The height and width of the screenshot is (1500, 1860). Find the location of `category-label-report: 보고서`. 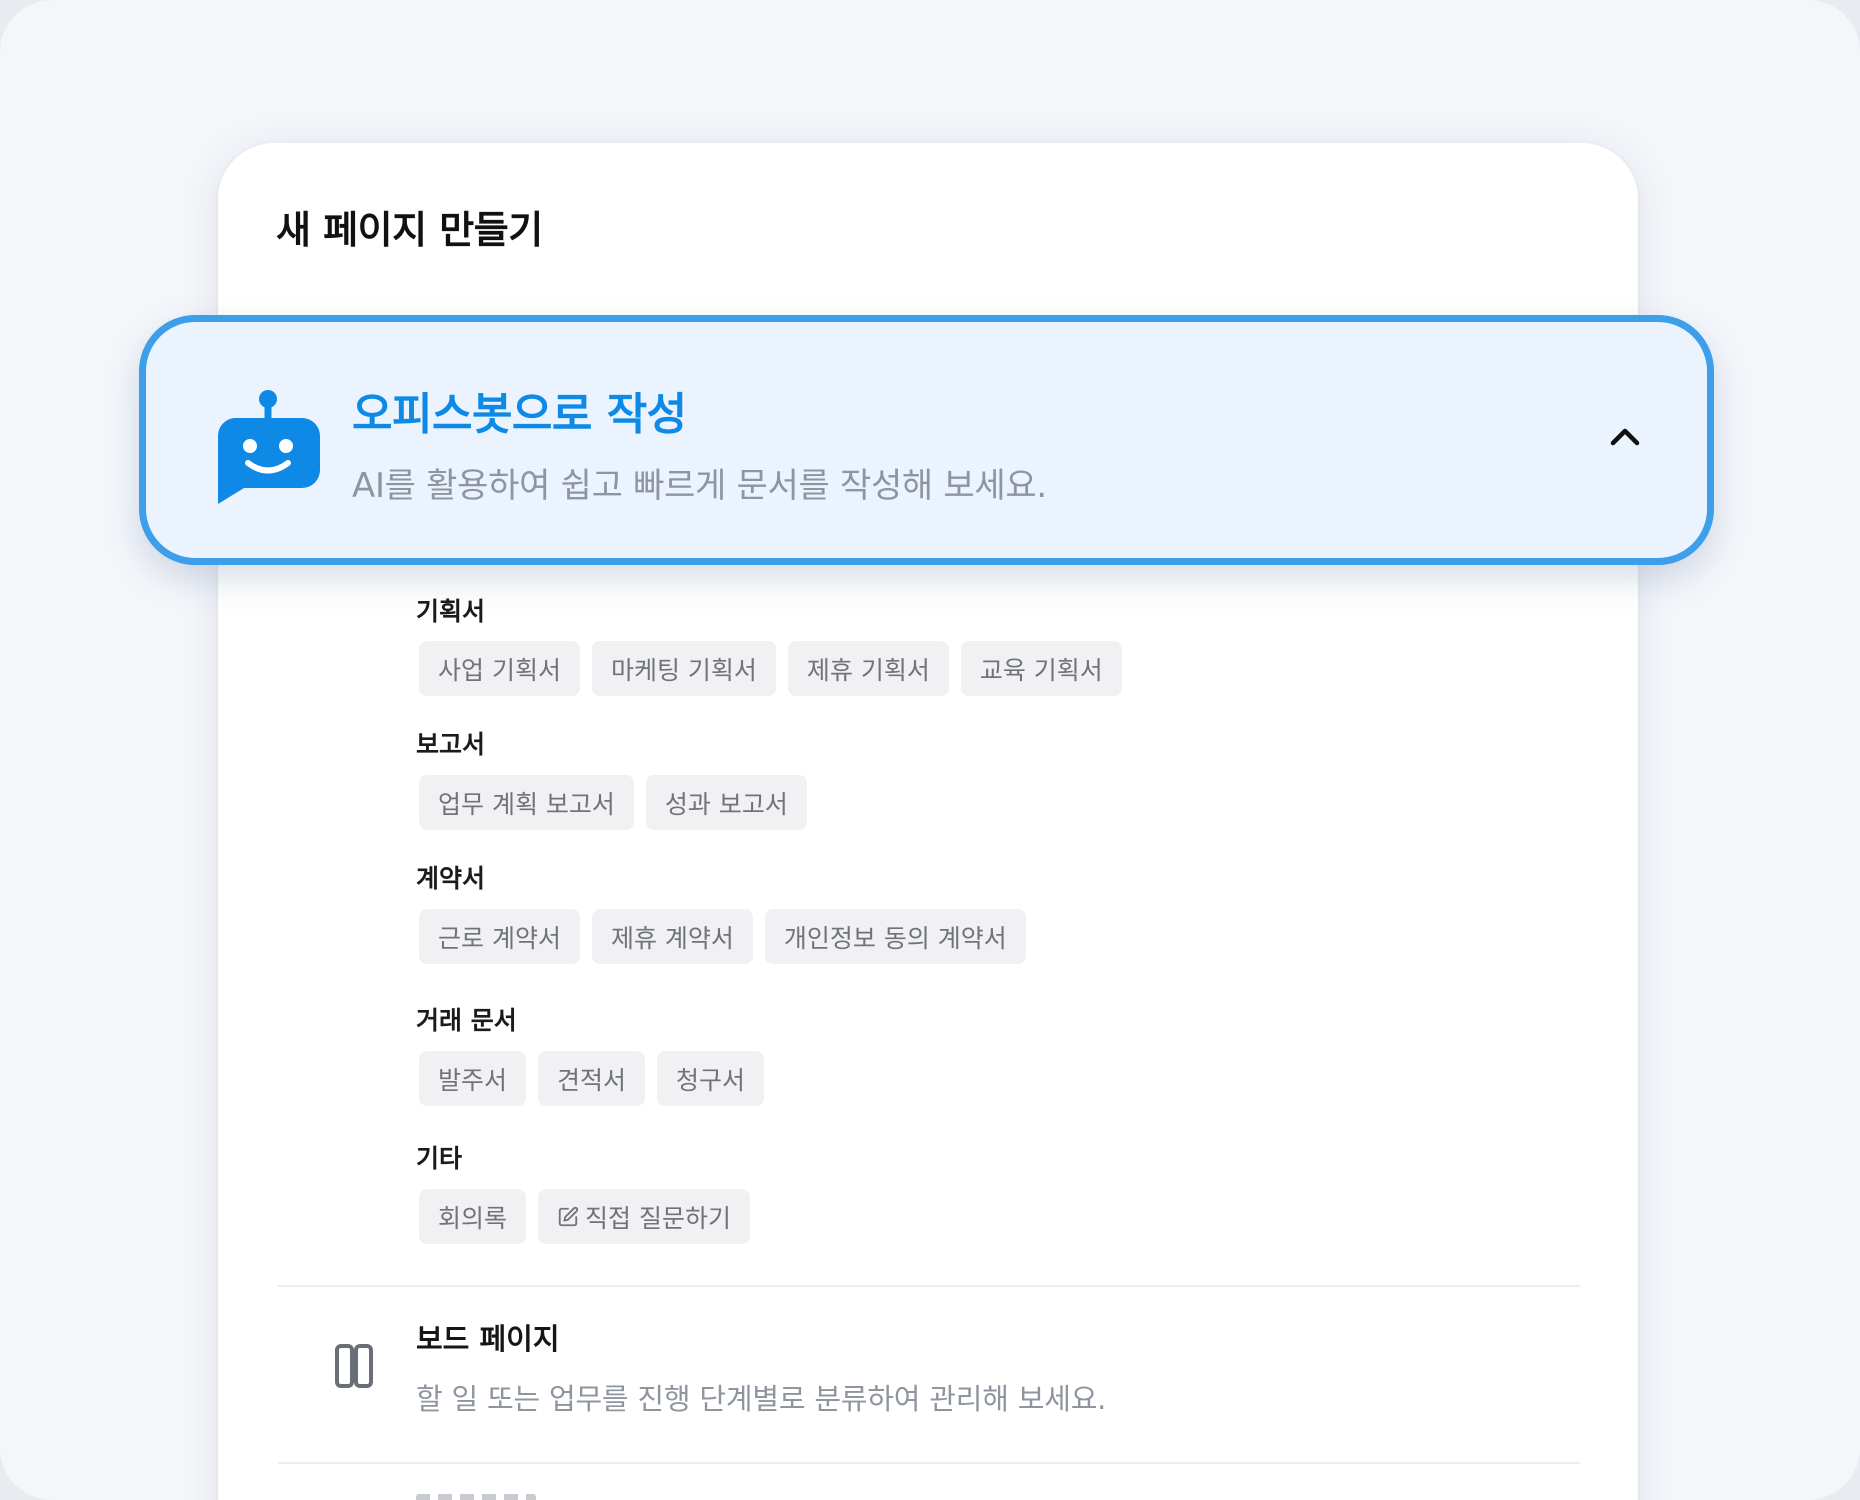

category-label-report: 보고서 is located at coordinates (451, 744).